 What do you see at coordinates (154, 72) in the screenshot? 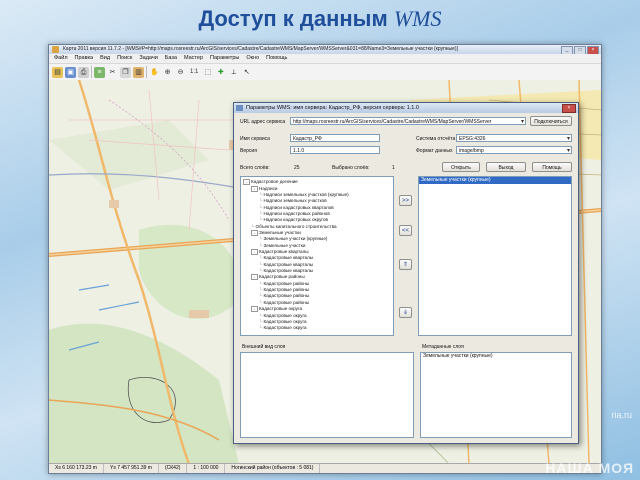
I see `hand-icon: ✋` at bounding box center [154, 72].